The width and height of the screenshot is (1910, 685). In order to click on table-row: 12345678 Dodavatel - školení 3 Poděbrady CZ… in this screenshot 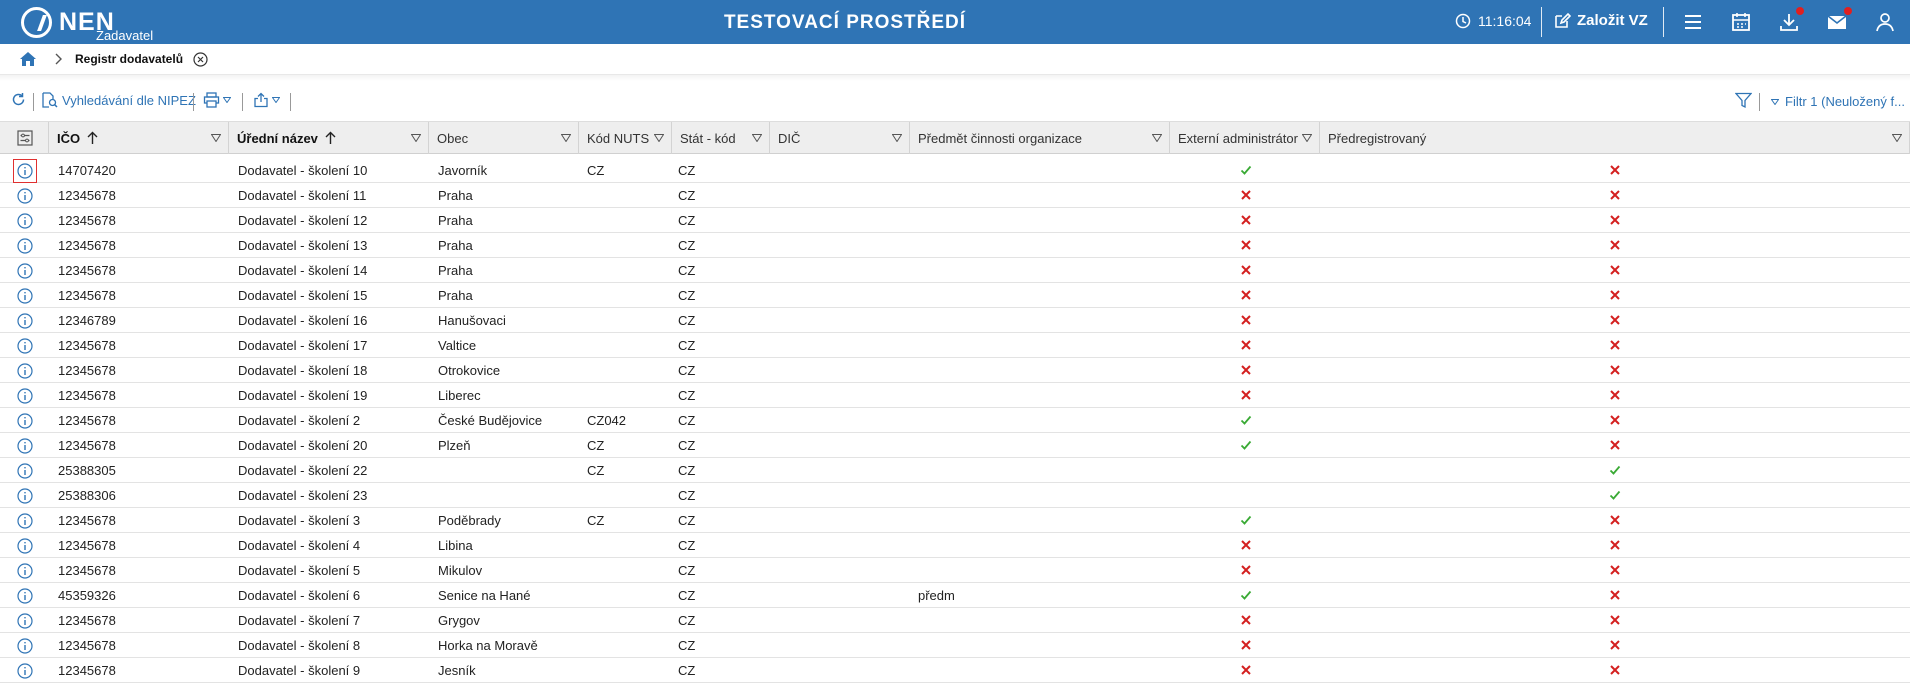, I will do `click(955, 520)`.